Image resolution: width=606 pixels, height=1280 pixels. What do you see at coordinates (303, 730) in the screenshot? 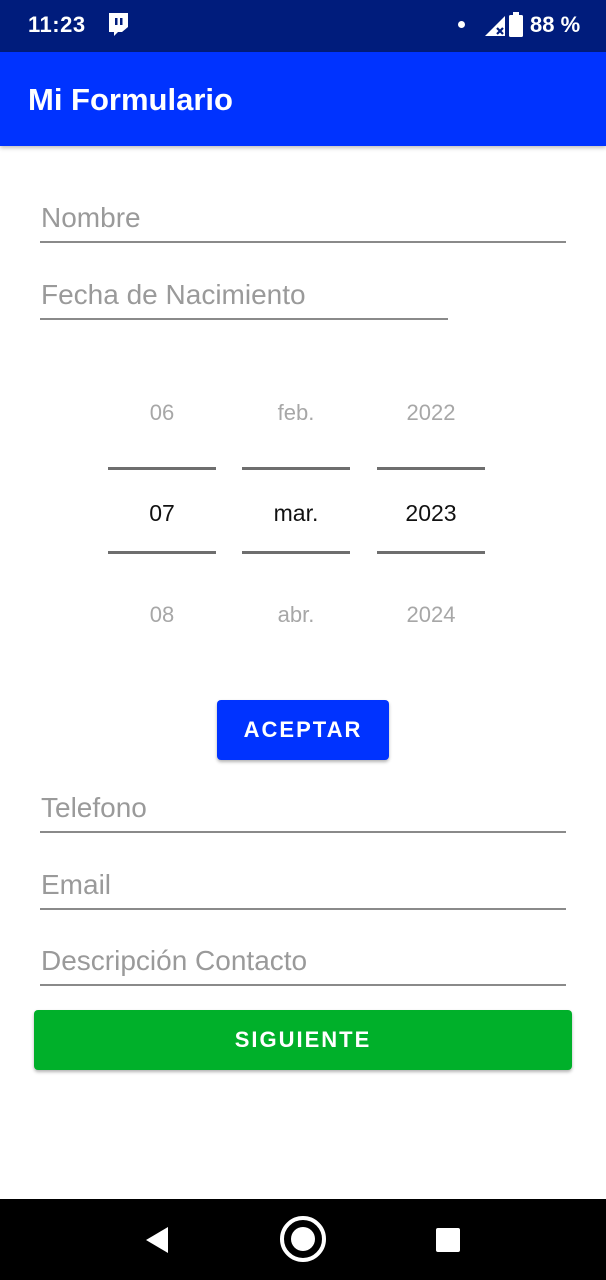
I see `aceptar-button: ACEPTAR` at bounding box center [303, 730].